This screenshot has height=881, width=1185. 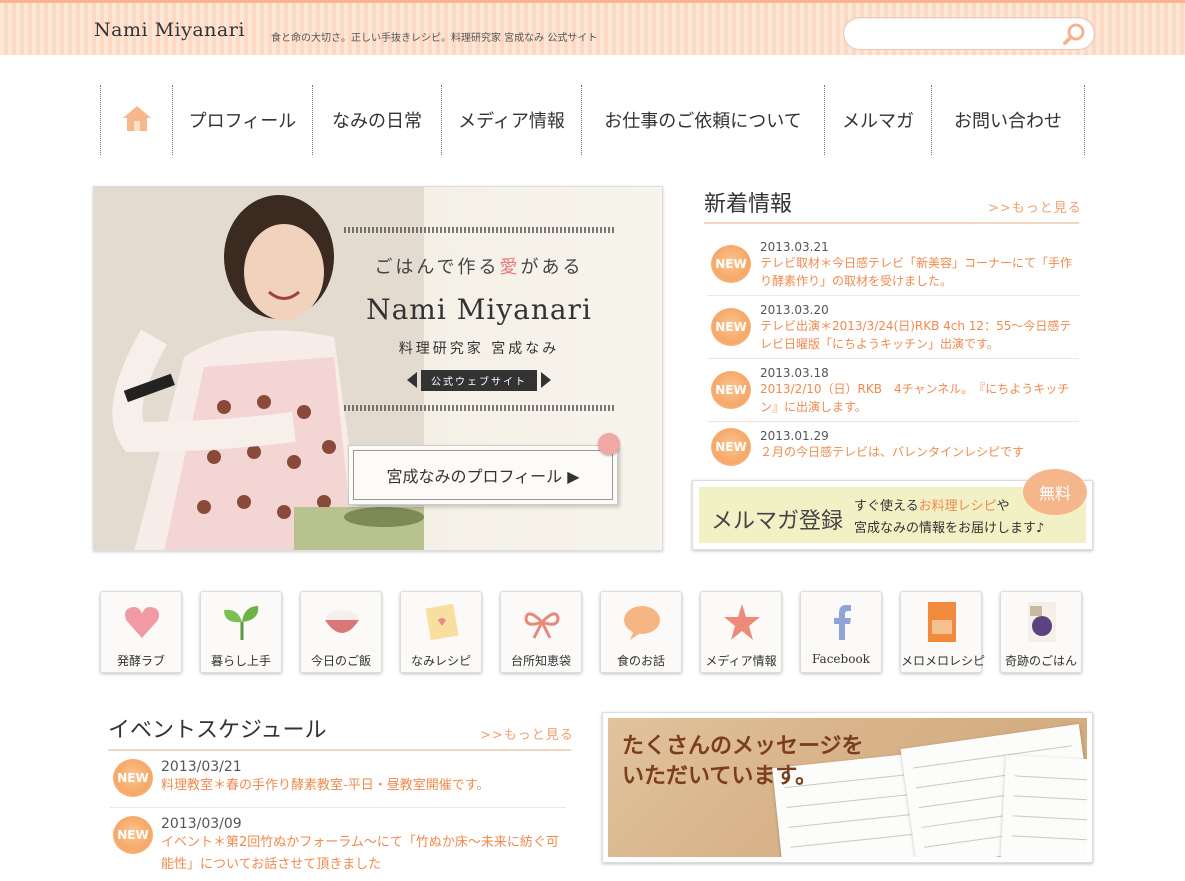 What do you see at coordinates (440, 661) in the screenshot?
I see `tile-label: なみレシピ` at bounding box center [440, 661].